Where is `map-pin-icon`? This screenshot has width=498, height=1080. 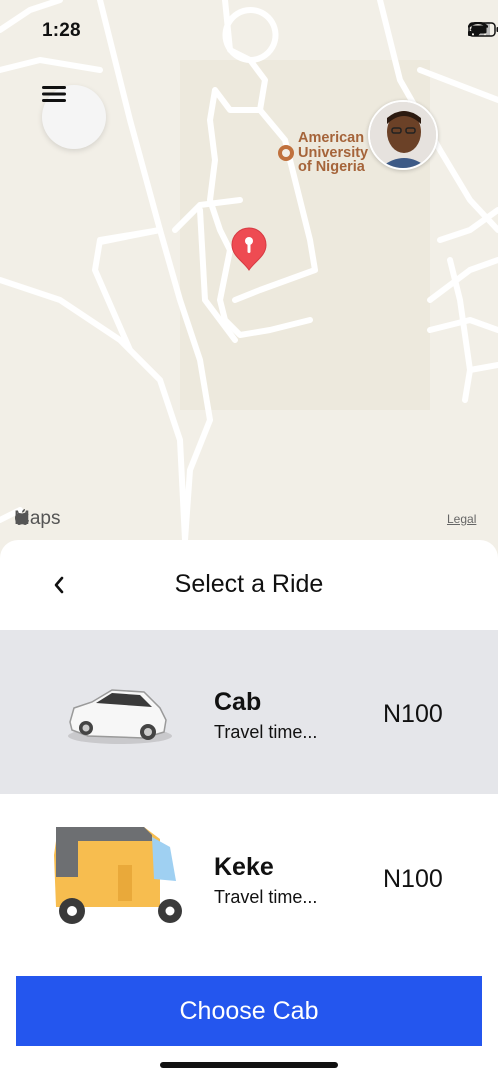
map-pin-icon is located at coordinates (249, 249).